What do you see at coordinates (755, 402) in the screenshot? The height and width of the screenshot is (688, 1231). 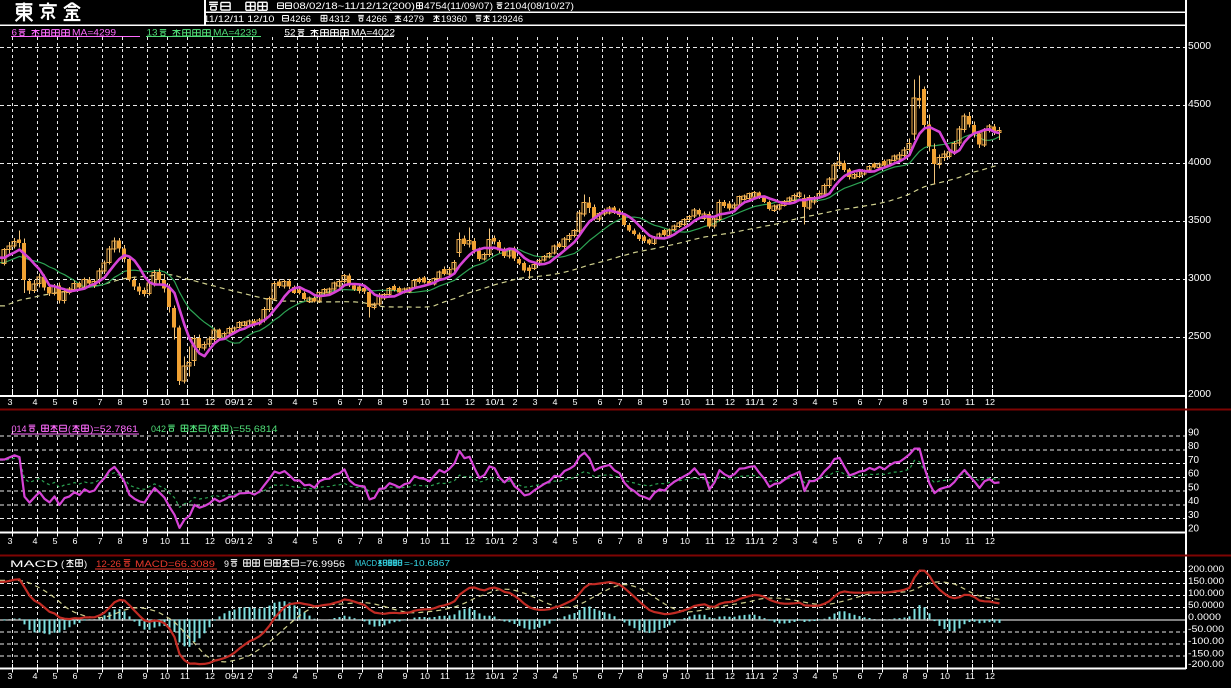 I see `svg-text: 11/1` at bounding box center [755, 402].